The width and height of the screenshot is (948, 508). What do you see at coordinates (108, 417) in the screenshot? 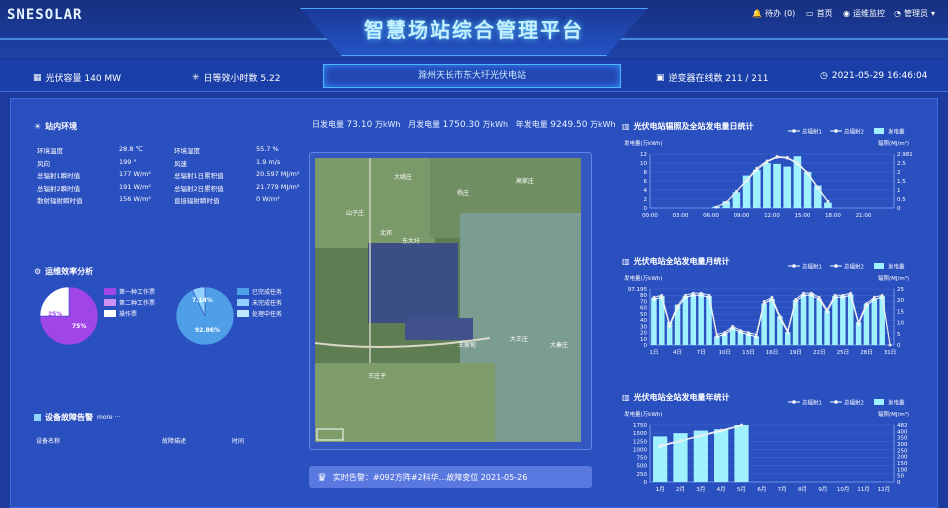
I see `fault-more-link: more ···` at bounding box center [108, 417].